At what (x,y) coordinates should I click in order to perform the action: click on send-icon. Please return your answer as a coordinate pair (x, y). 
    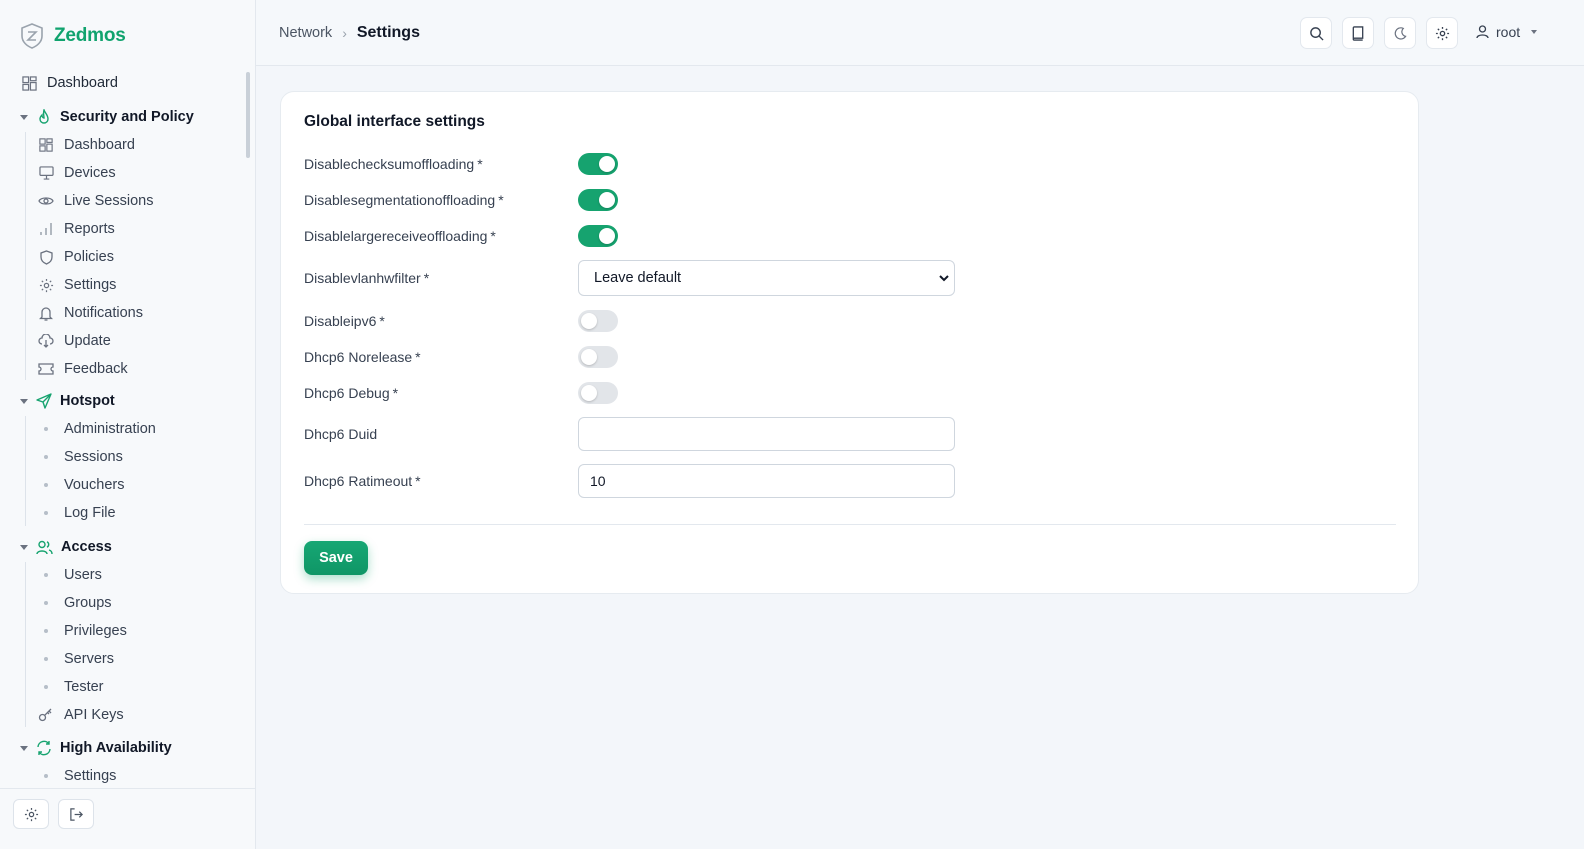
    Looking at the image, I should click on (44, 401).